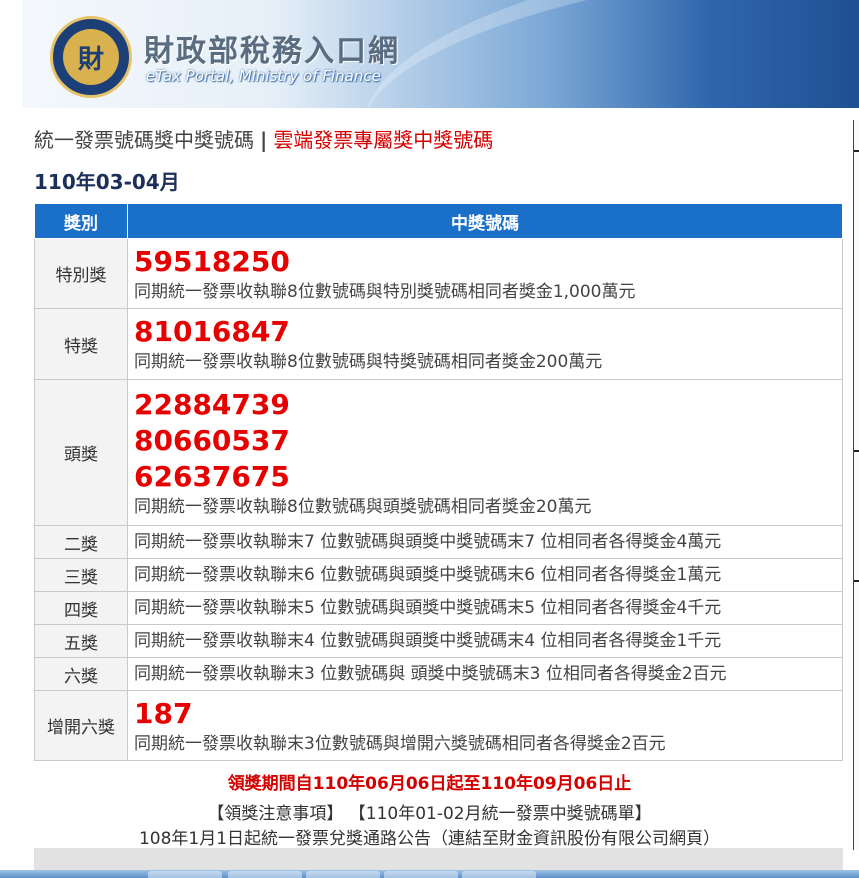  What do you see at coordinates (212, 440) in the screenshot?
I see `winning-number: 80660537` at bounding box center [212, 440].